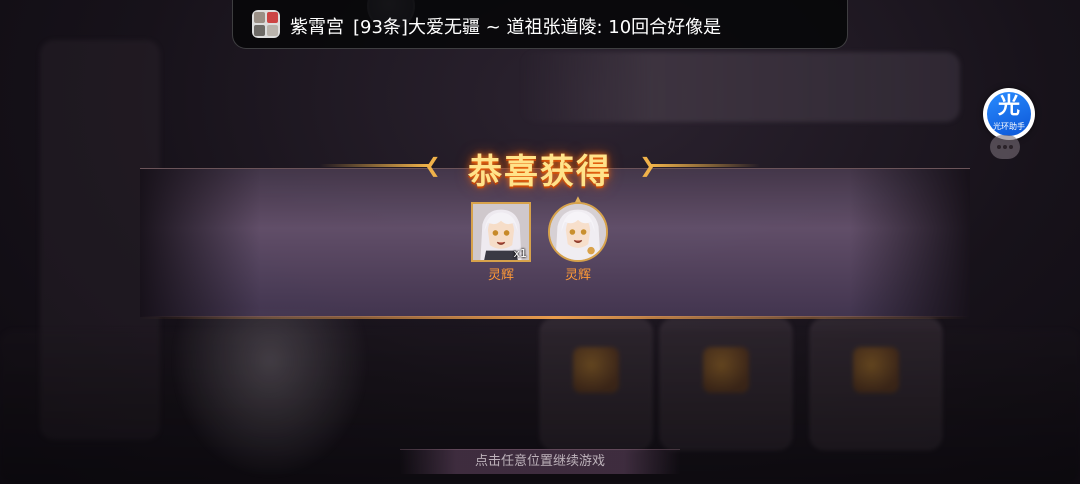 The height and width of the screenshot is (484, 1080). I want to click on assistant-label: 光环助手, so click(1009, 126).